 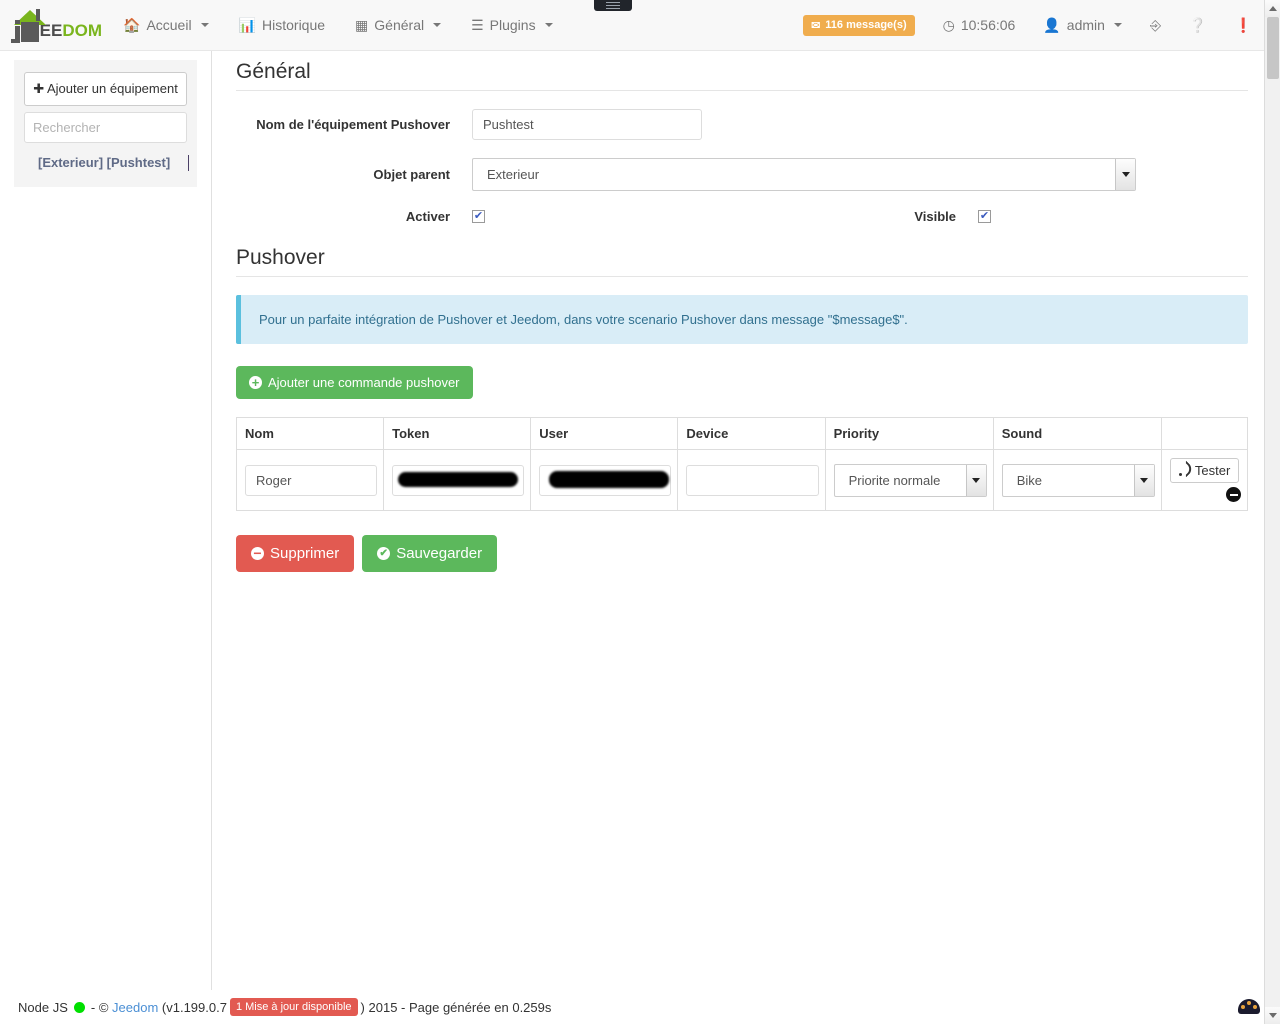 I want to click on cell-nom, so click(x=310, y=480).